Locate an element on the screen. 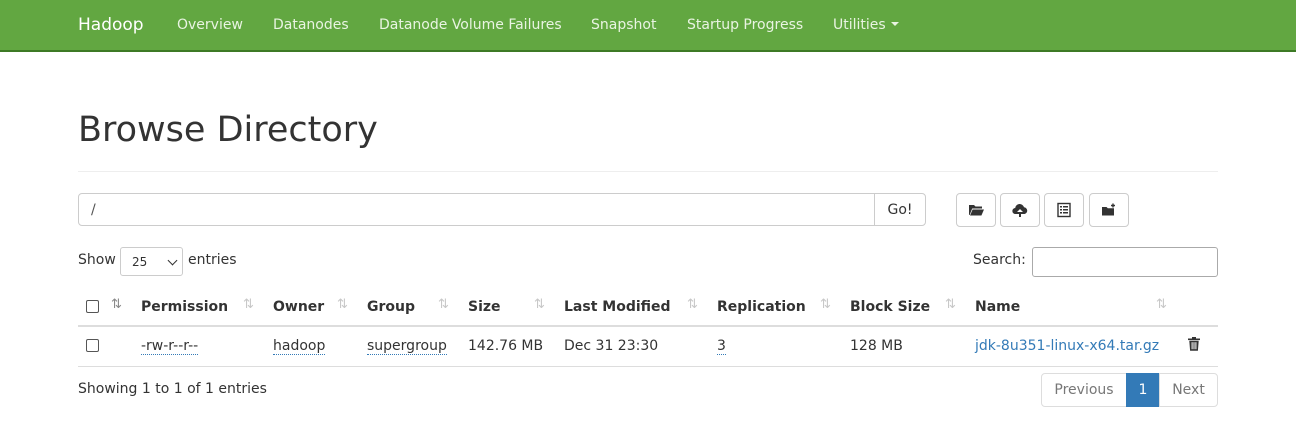  folder-open-icon is located at coordinates (976, 210).